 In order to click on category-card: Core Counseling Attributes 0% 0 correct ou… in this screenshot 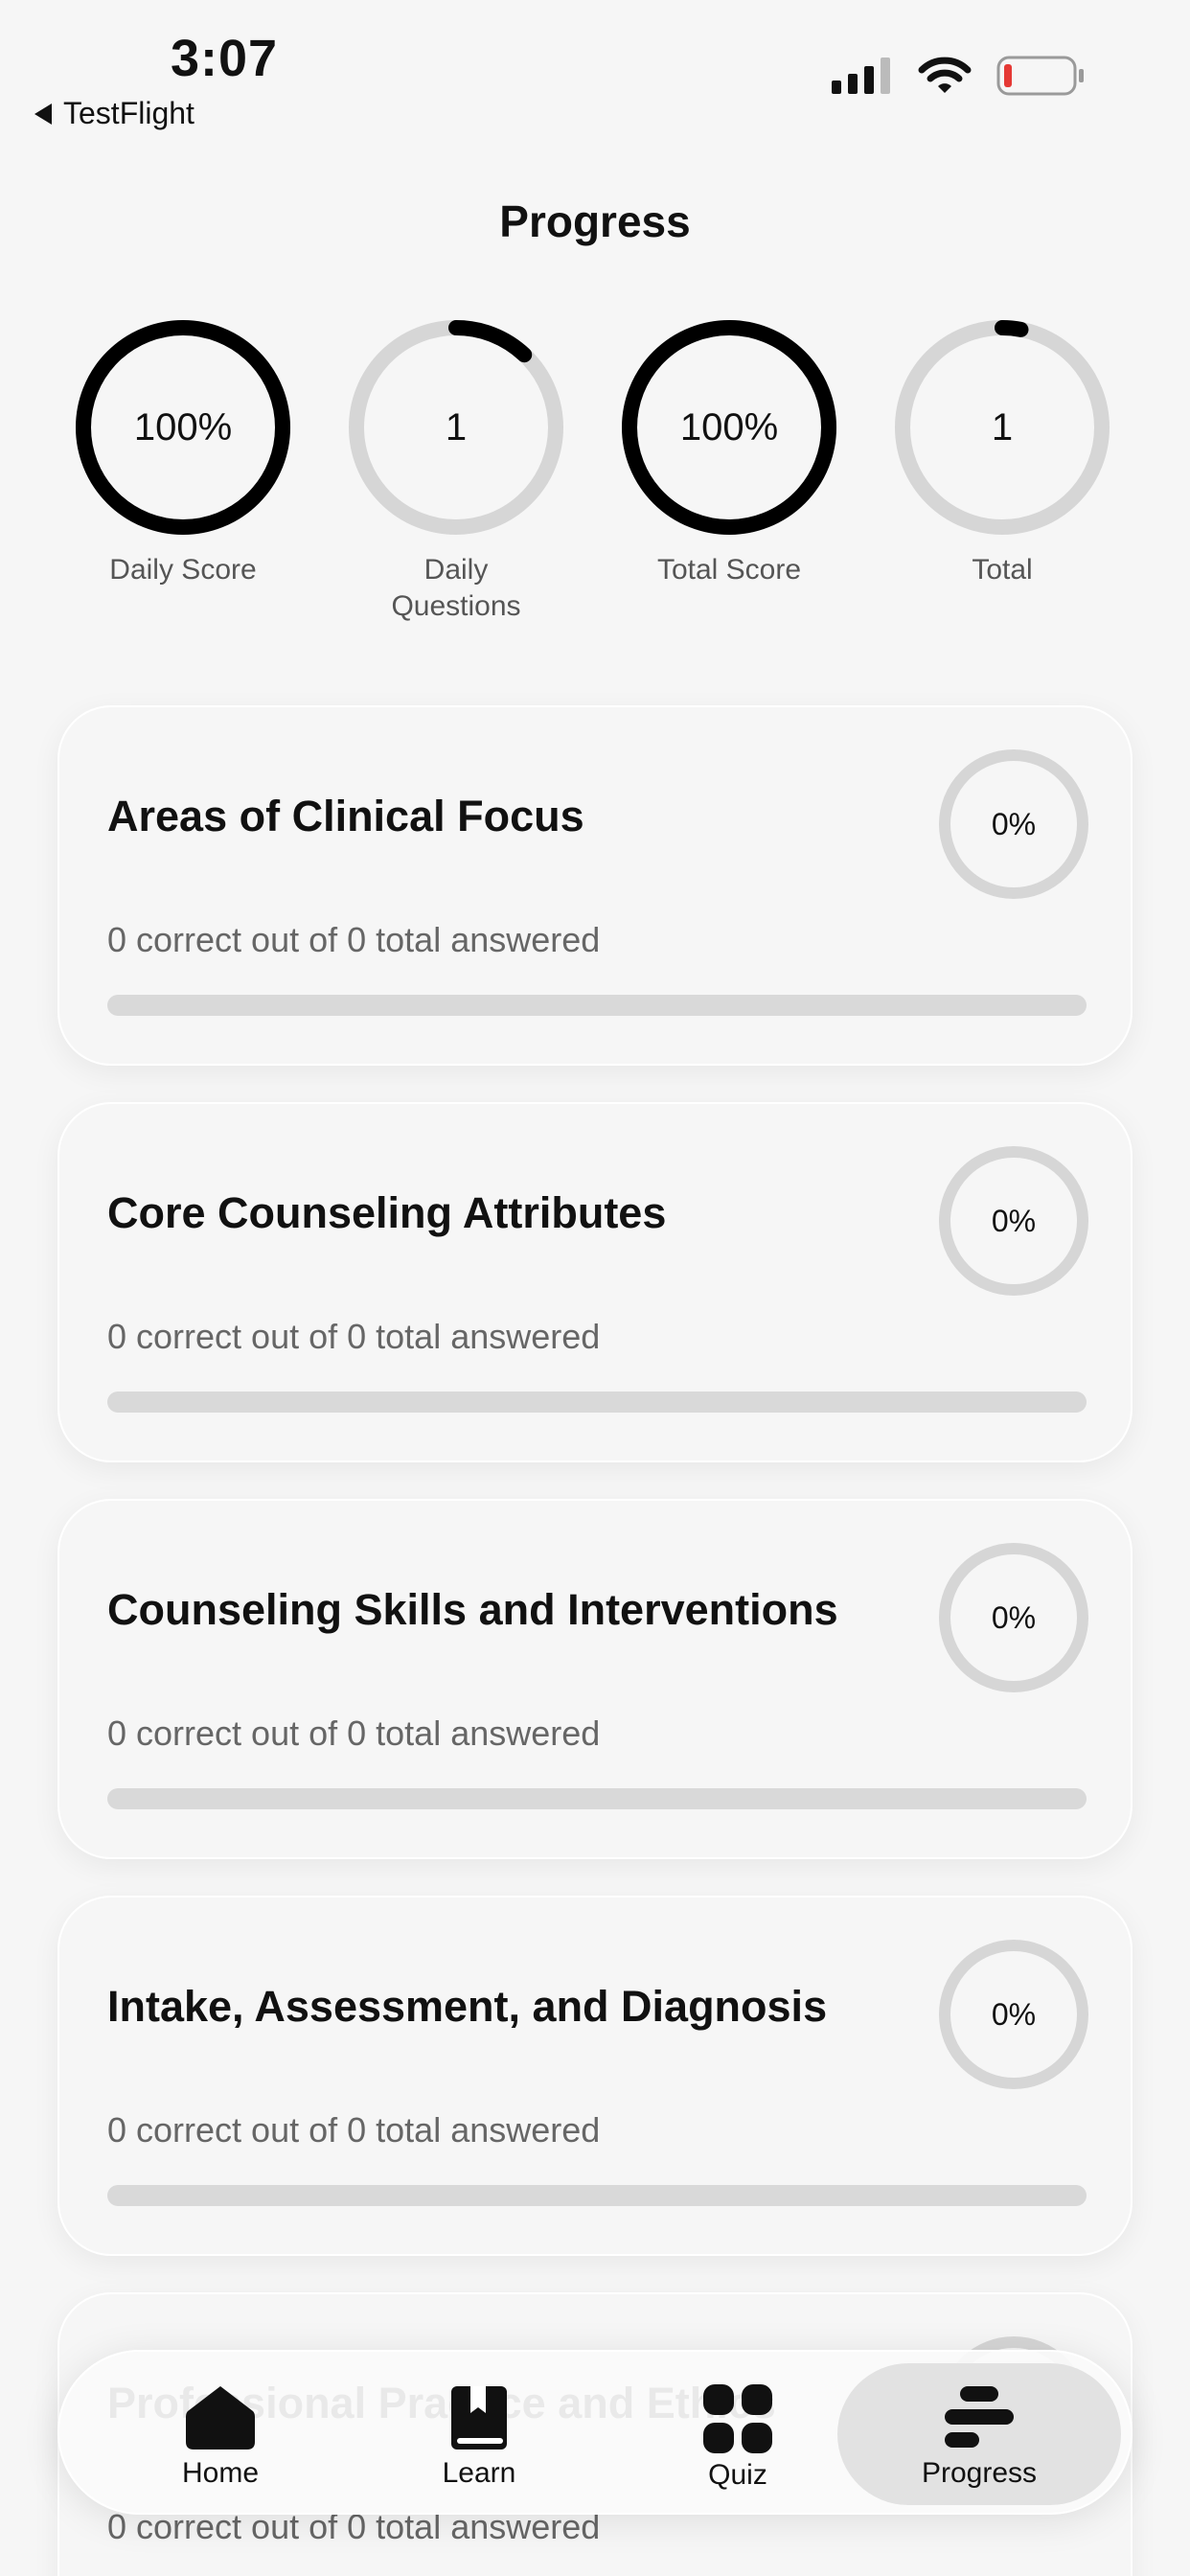, I will do `click(595, 1282)`.